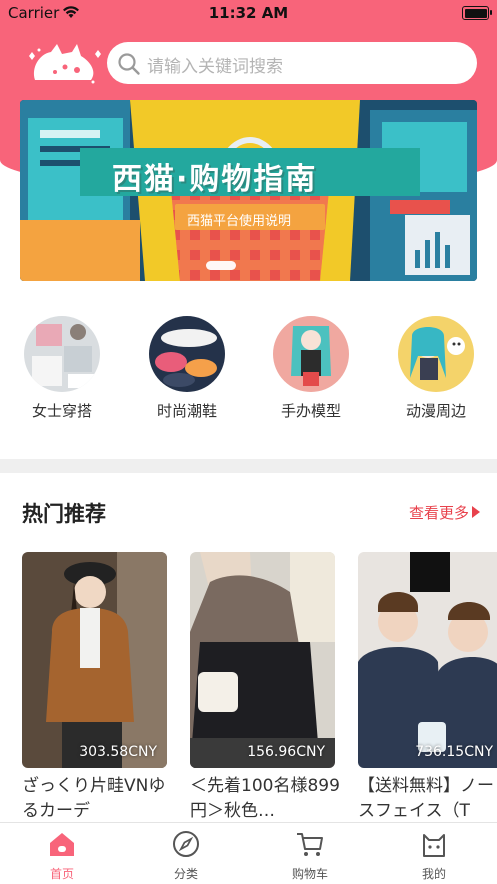  What do you see at coordinates (435, 411) in the screenshot?
I see `category-label: 动漫周边` at bounding box center [435, 411].